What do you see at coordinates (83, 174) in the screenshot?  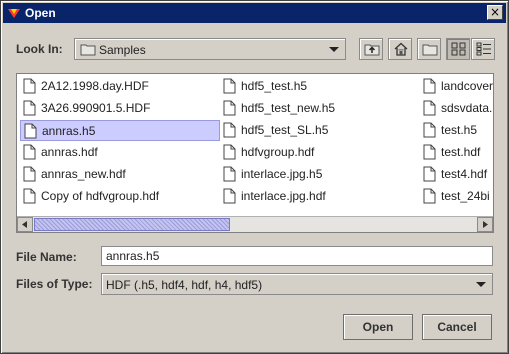 I see `file-item-label: annras_new.hdf` at bounding box center [83, 174].